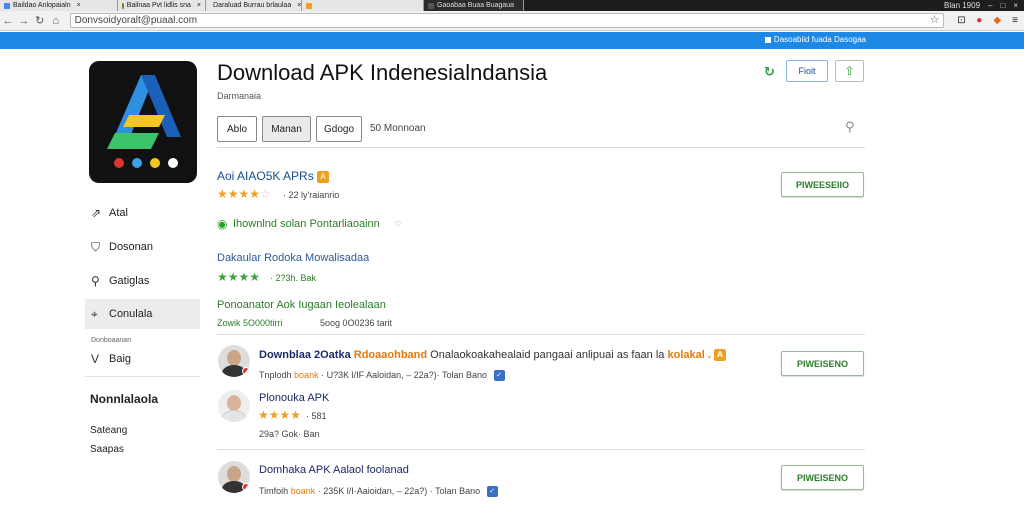  I want to click on share-button: ⇧, so click(849, 71).